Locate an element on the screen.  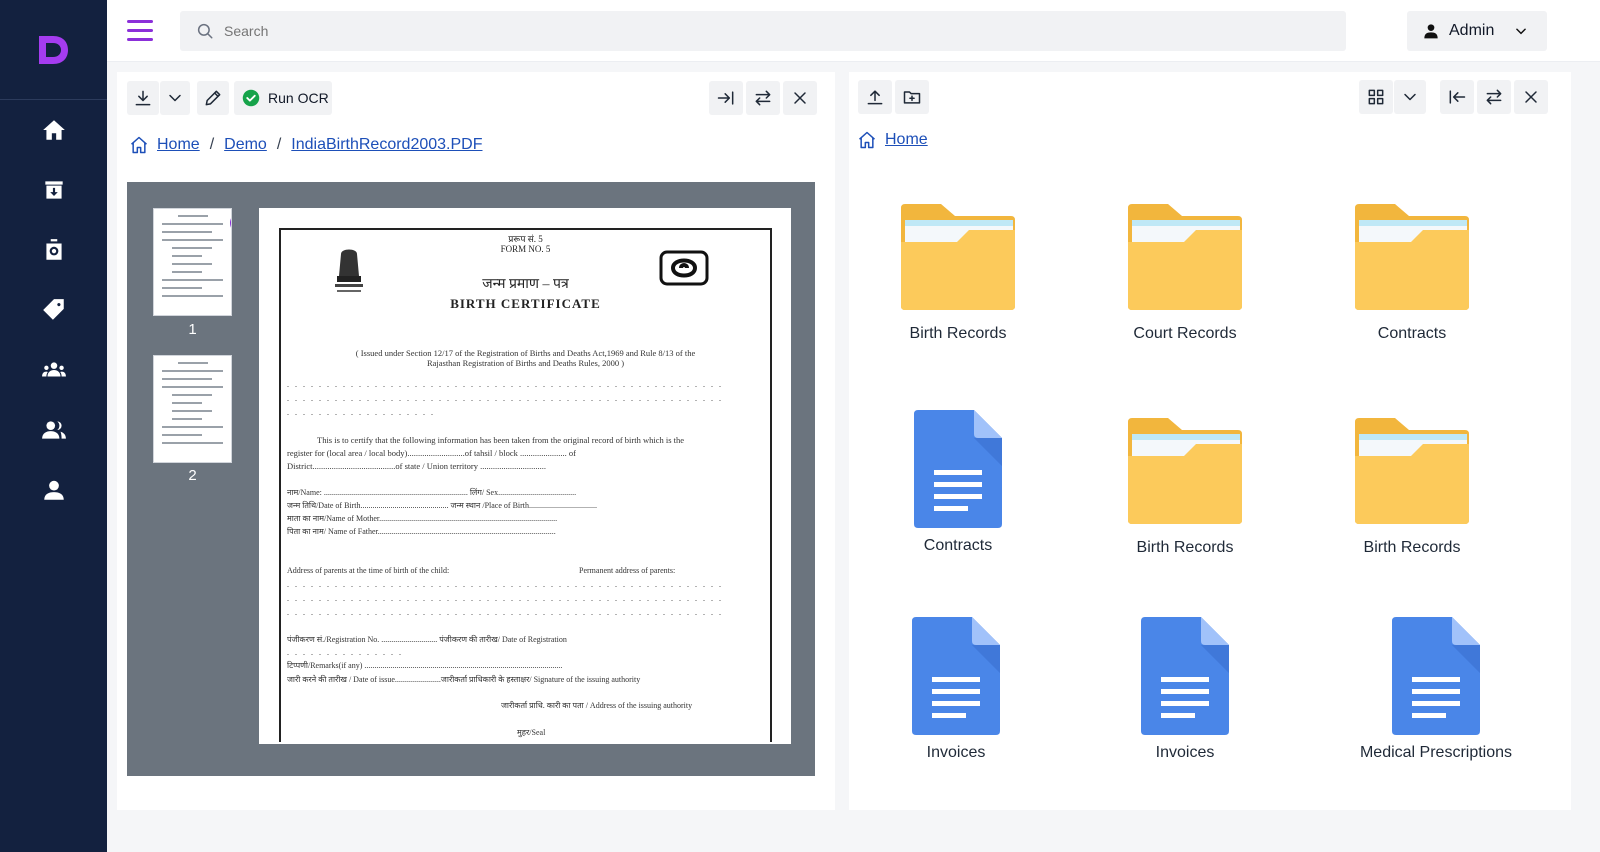
nav-profile is located at coordinates (53, 490).